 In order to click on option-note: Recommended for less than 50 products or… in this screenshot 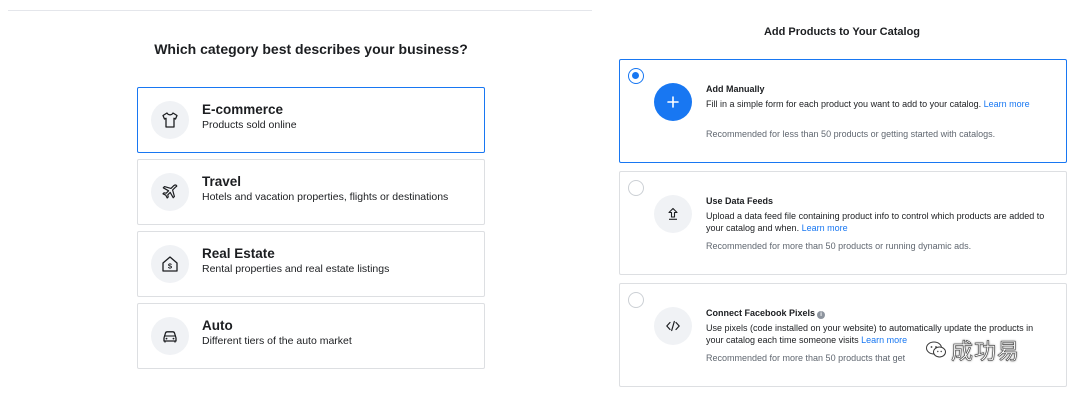, I will do `click(851, 134)`.